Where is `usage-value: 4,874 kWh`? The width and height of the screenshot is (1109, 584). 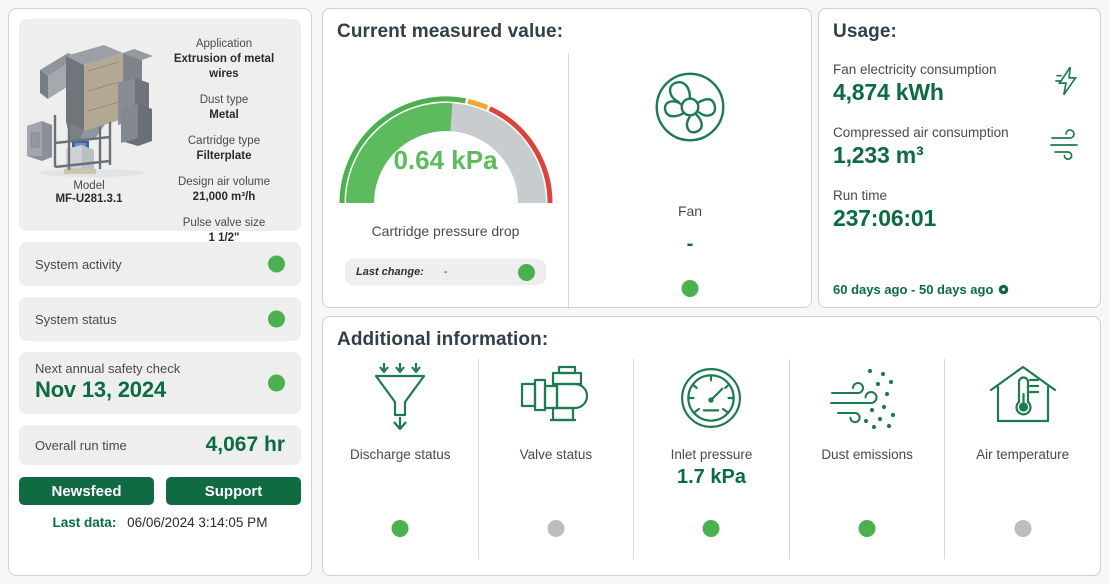
usage-value: 4,874 kWh is located at coordinates (888, 92).